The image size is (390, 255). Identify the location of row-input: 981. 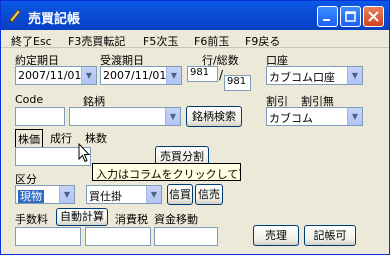
(202, 74).